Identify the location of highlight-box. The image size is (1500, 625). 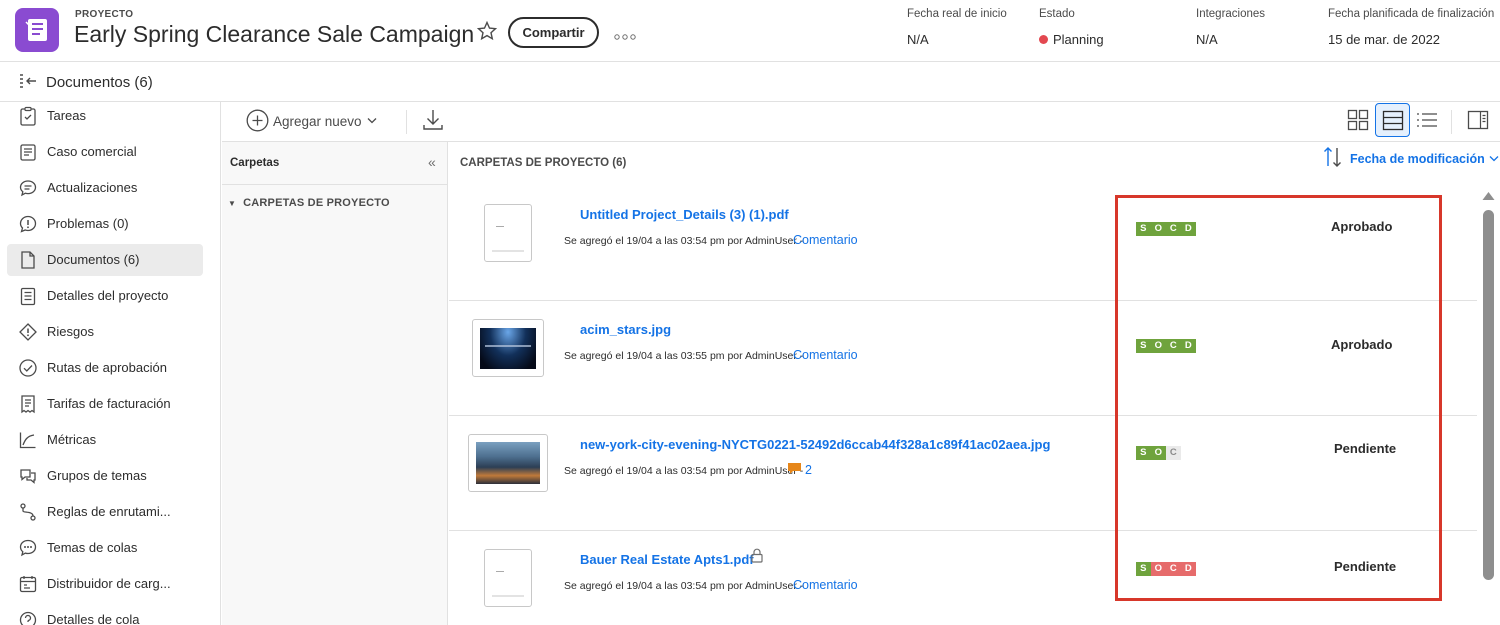
(1278, 398).